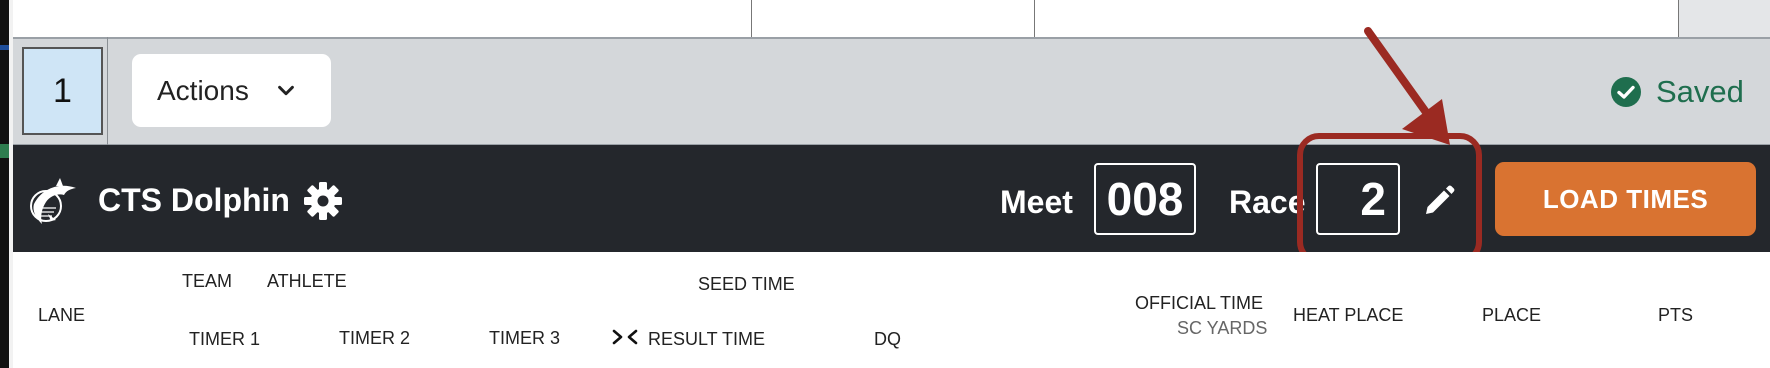 The height and width of the screenshot is (368, 1770). What do you see at coordinates (525, 338) in the screenshot?
I see `col-timer-3: TIMER 3` at bounding box center [525, 338].